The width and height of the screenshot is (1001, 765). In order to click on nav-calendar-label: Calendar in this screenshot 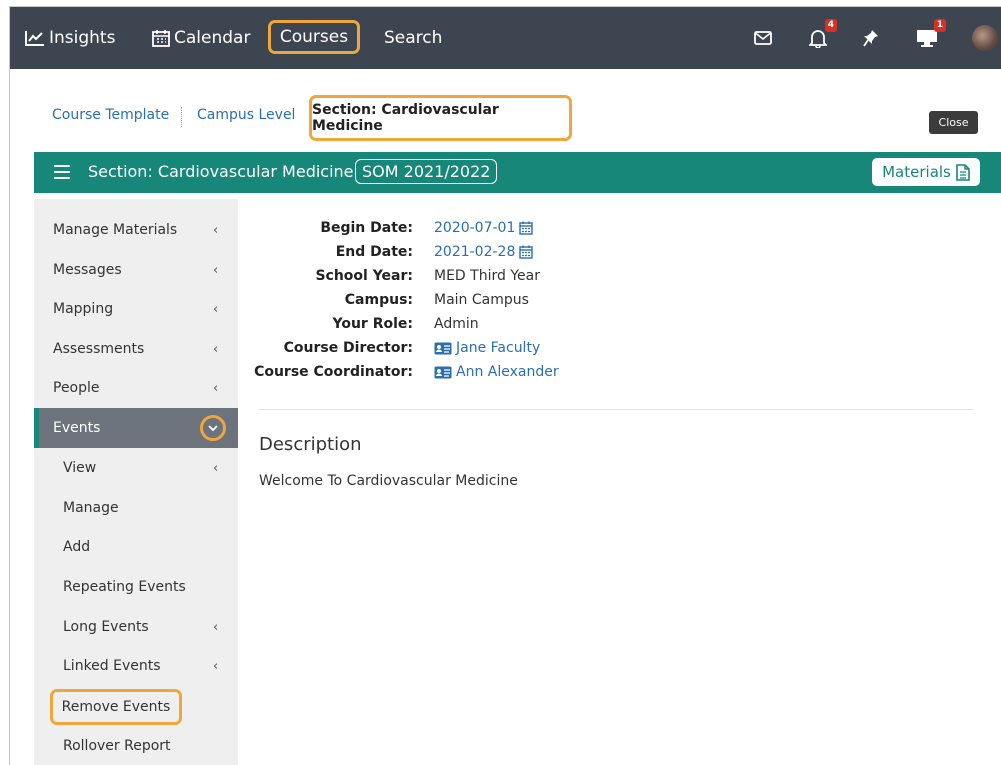, I will do `click(212, 38)`.